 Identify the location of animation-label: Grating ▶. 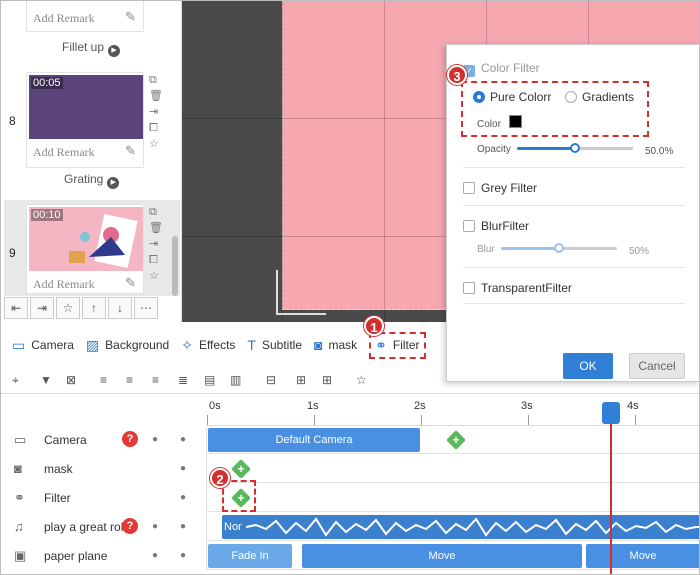
(92, 180).